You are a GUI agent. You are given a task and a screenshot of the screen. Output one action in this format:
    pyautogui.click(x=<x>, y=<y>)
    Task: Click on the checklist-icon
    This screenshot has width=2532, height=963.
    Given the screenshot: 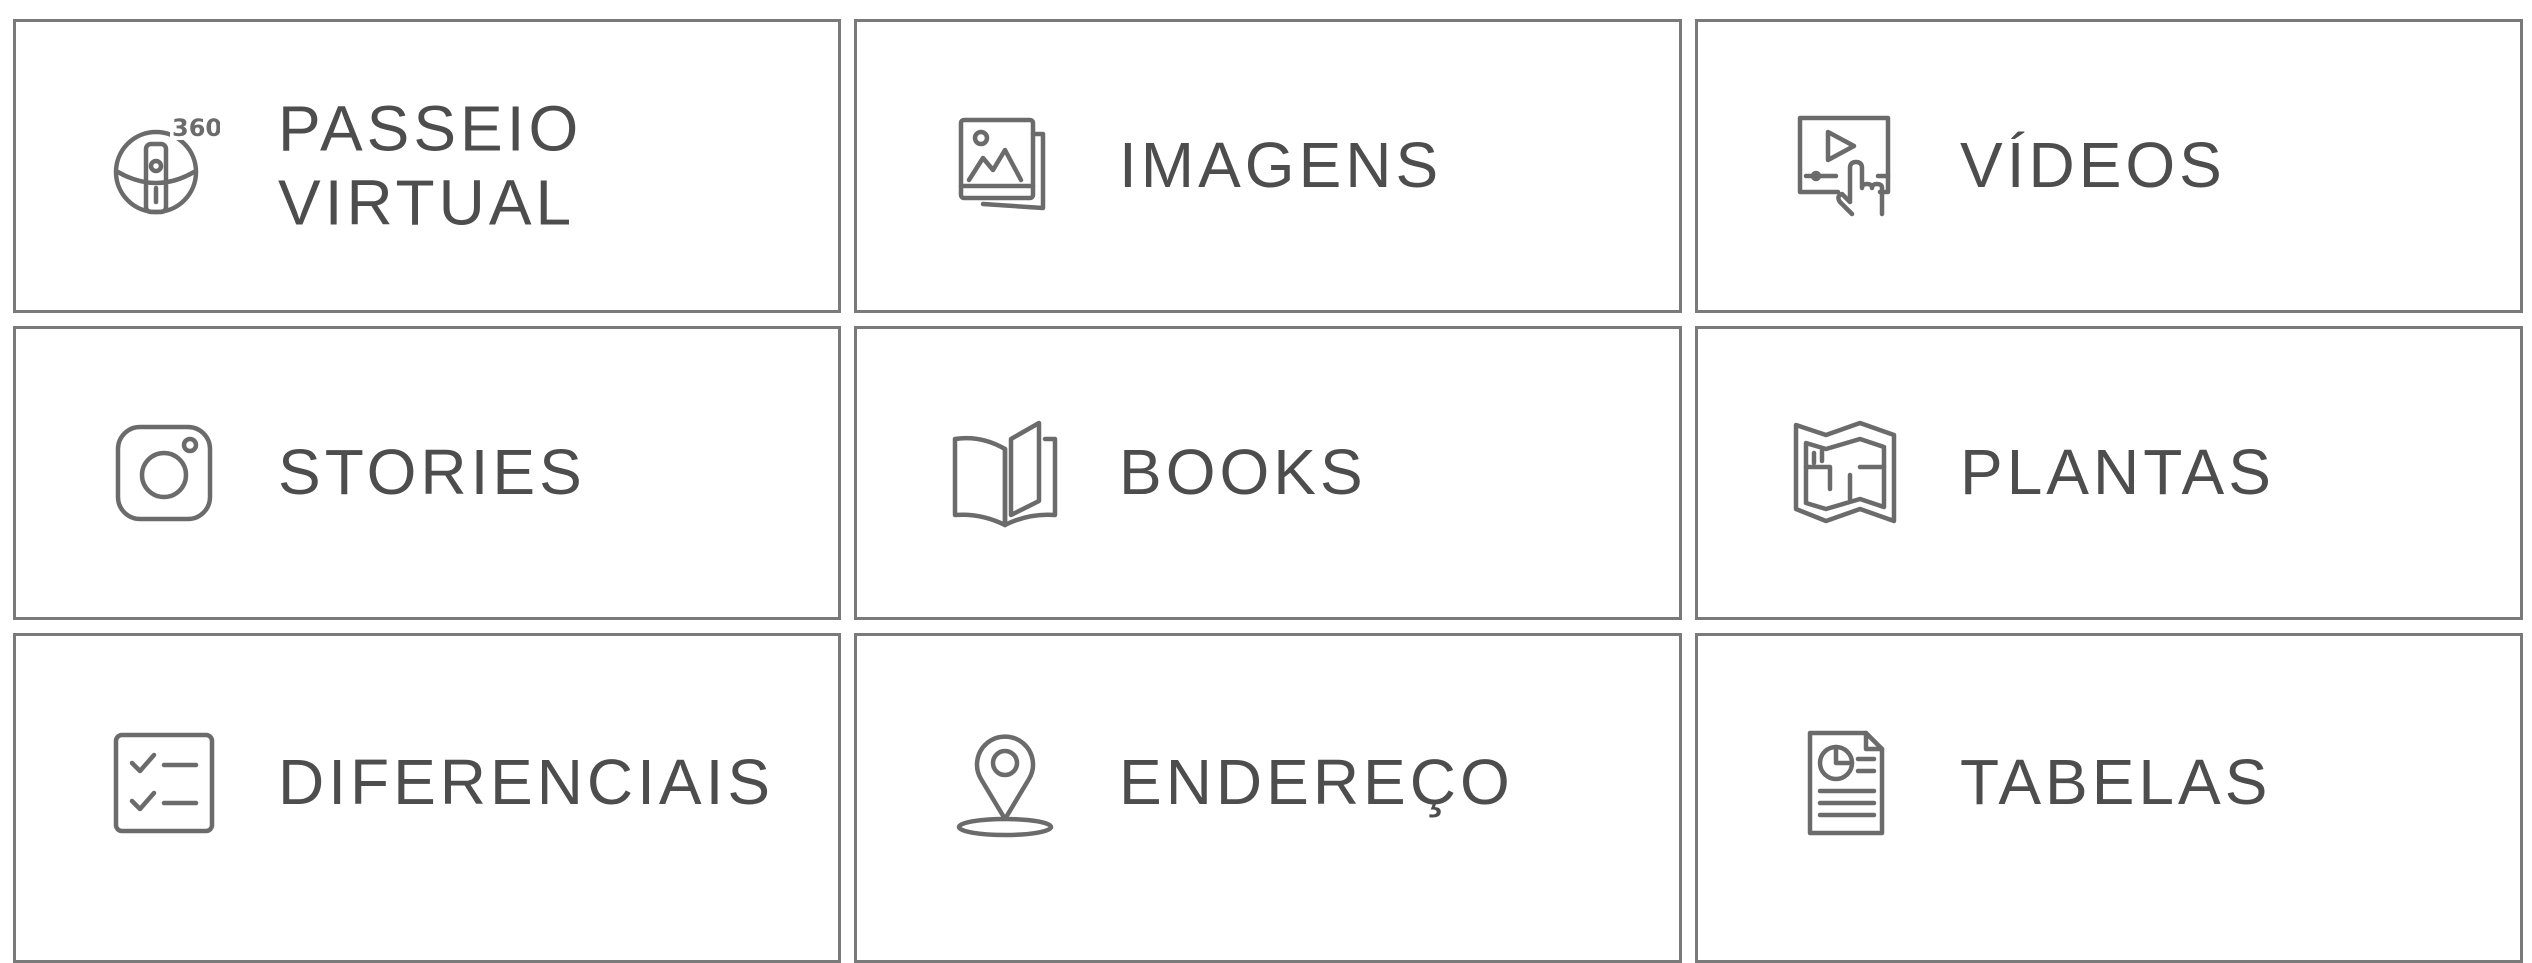 What is the action you would take?
    pyautogui.click(x=164, y=783)
    